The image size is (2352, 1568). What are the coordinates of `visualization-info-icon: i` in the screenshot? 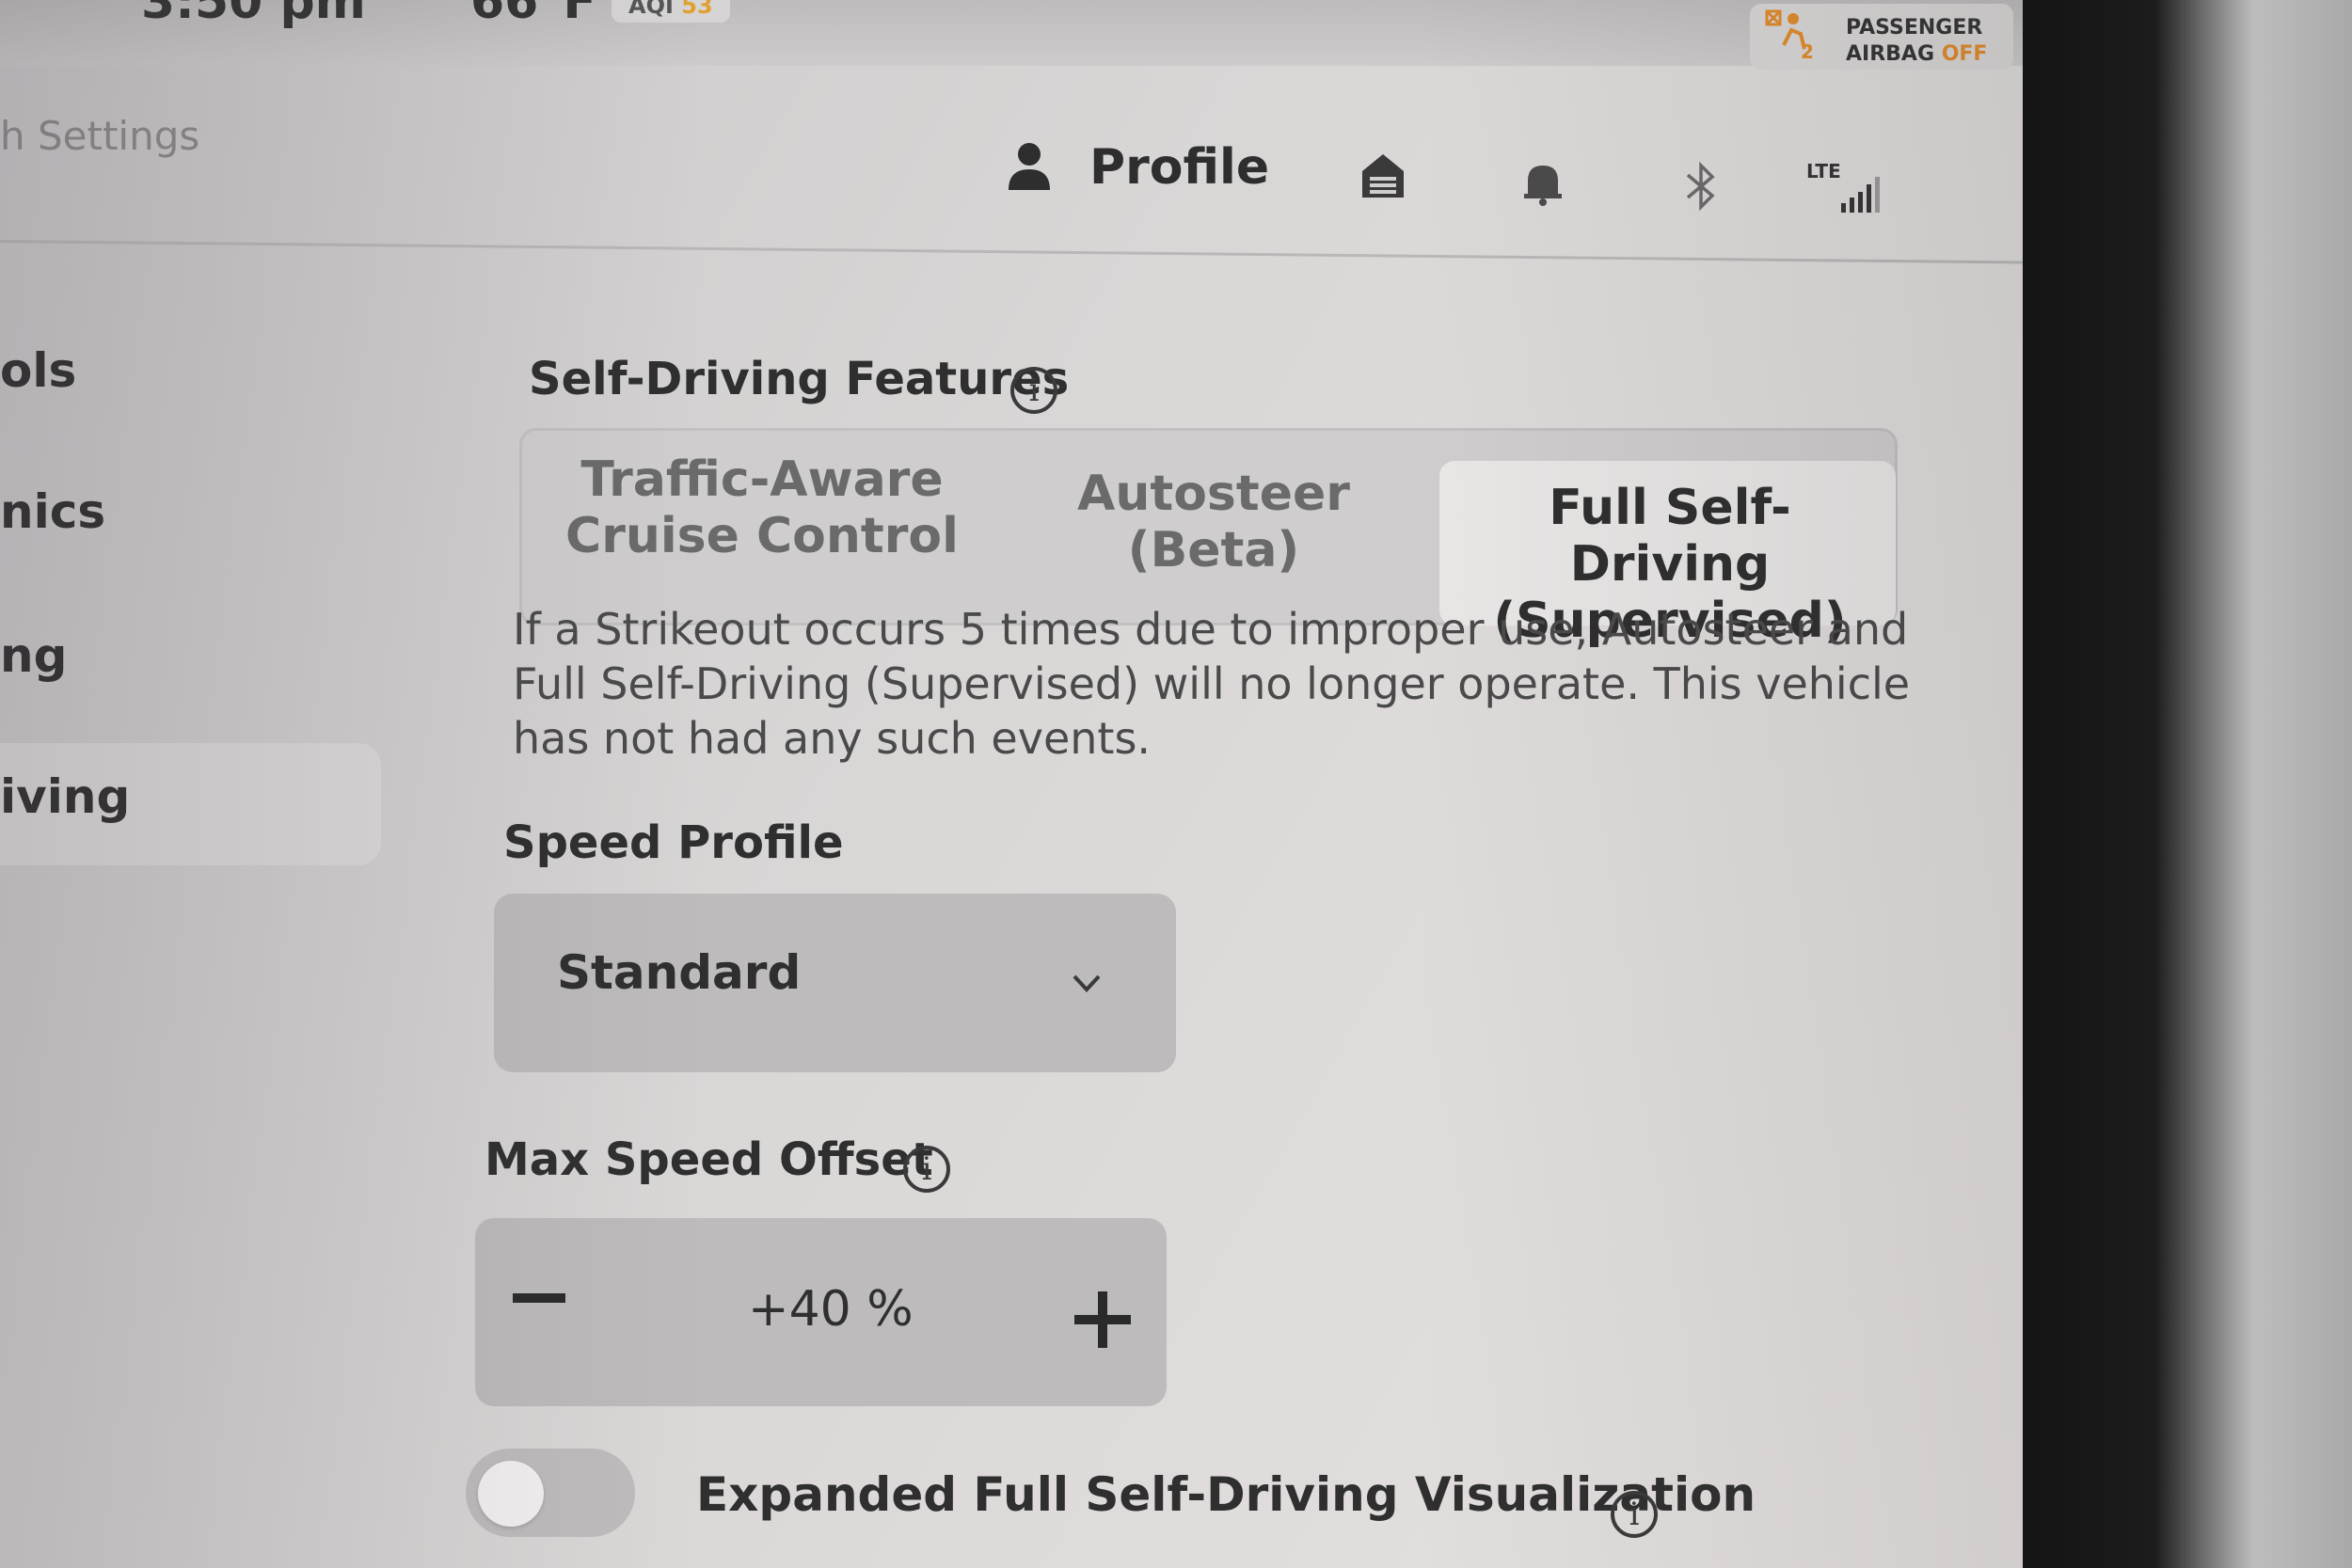 It's located at (1634, 1514).